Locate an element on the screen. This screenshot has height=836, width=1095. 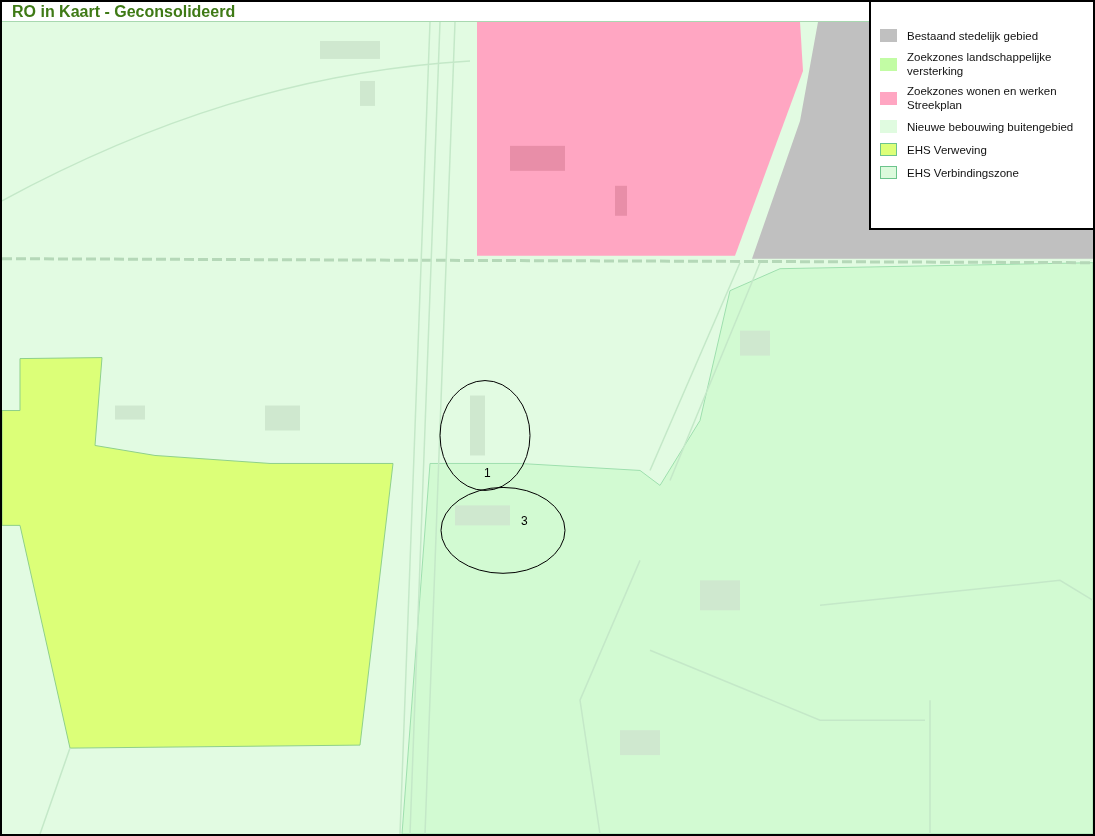
legend-label: Bestaand stedelijk gebied is located at coordinates (973, 35).